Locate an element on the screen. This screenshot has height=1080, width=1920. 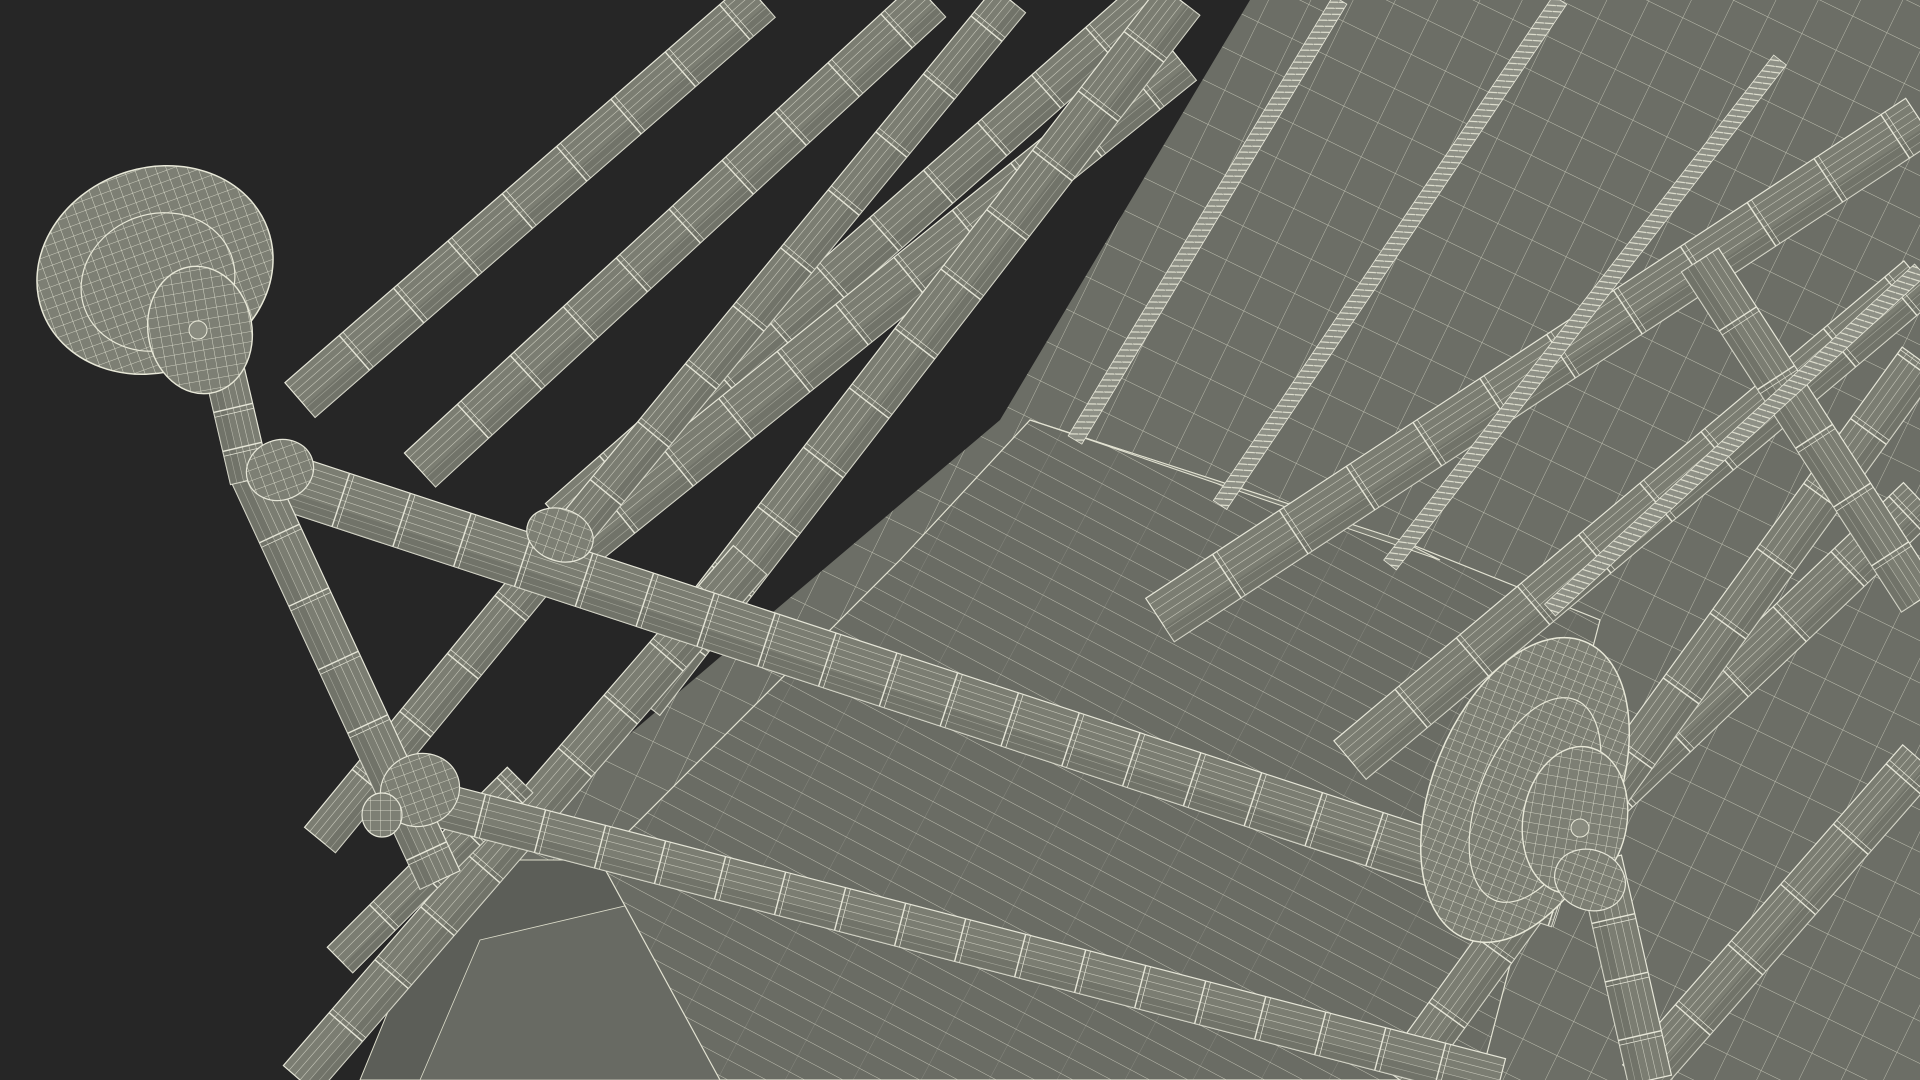
joint-left-small is located at coordinates (382, 815).